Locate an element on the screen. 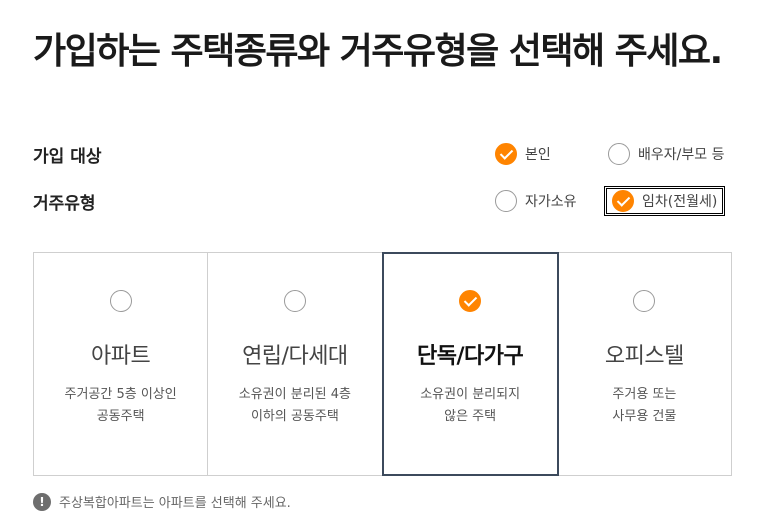 This screenshot has height=525, width=757. residence-option-owned: 자가소유 is located at coordinates (536, 201).